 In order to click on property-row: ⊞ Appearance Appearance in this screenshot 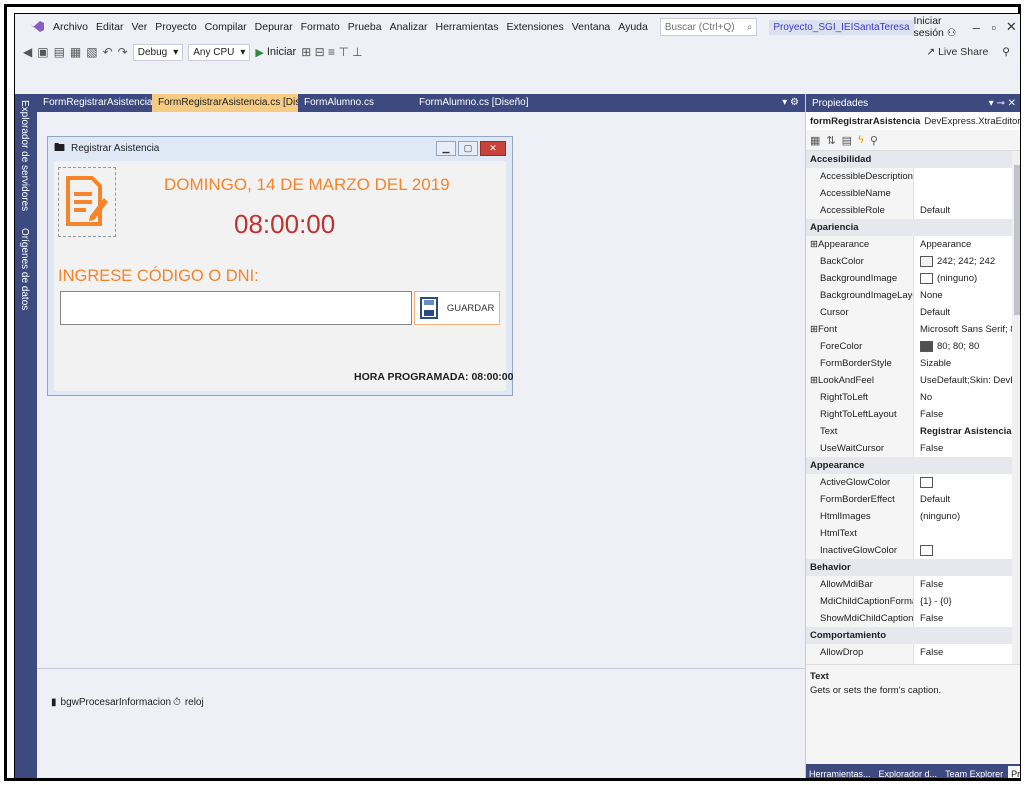, I will do `click(913, 244)`.